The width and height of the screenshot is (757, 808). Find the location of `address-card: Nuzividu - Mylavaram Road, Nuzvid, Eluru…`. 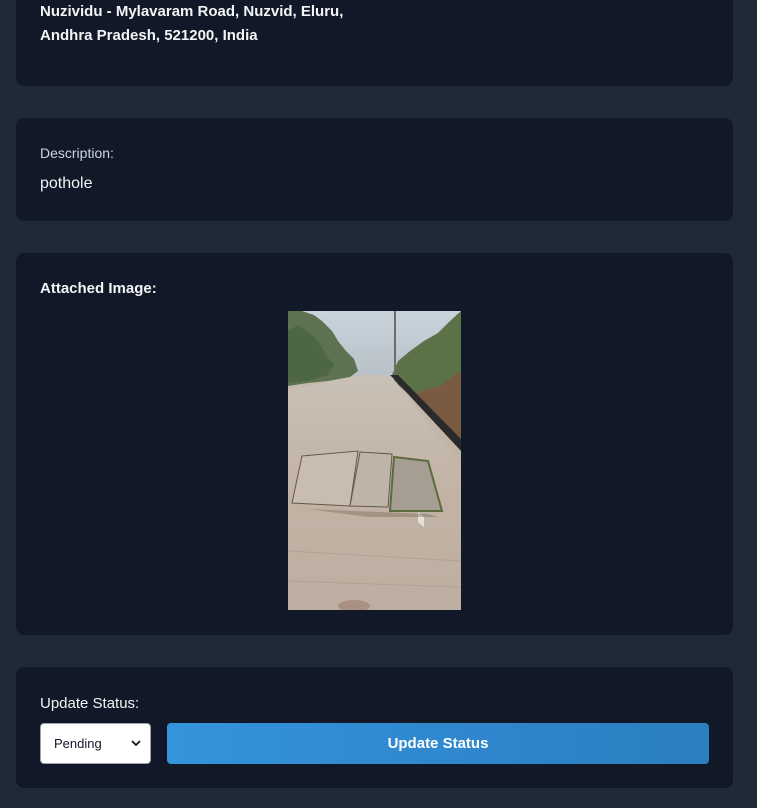

address-card: Nuzividu - Mylavaram Road, Nuzvid, Eluru… is located at coordinates (374, 43).